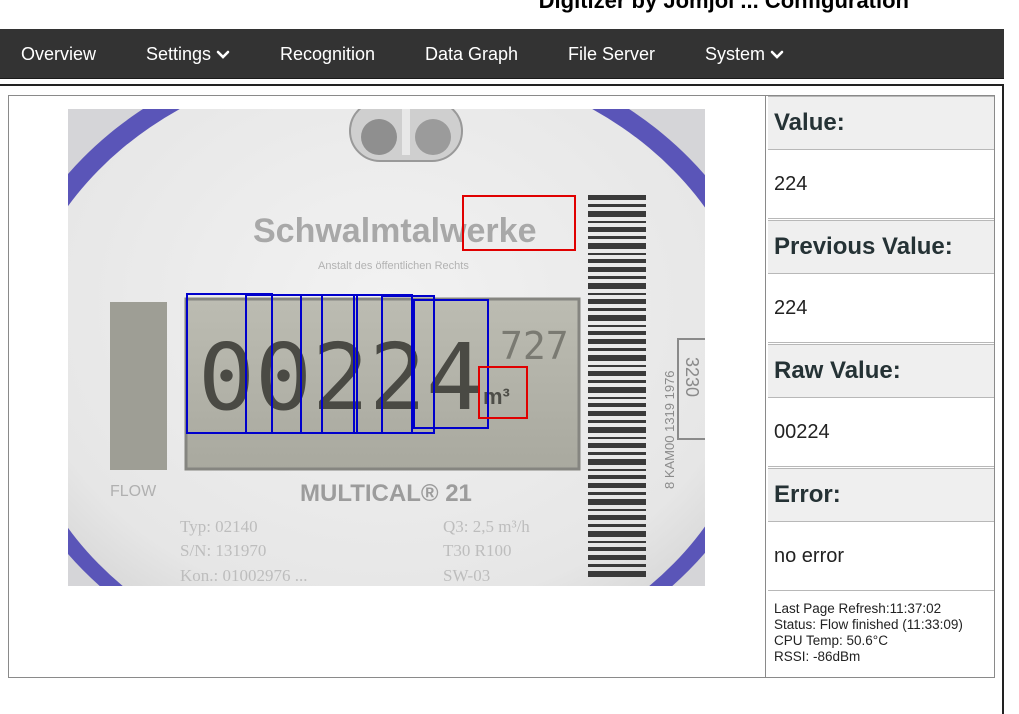 The height and width of the screenshot is (714, 1019). I want to click on nav-file-server: File Server, so click(611, 54).